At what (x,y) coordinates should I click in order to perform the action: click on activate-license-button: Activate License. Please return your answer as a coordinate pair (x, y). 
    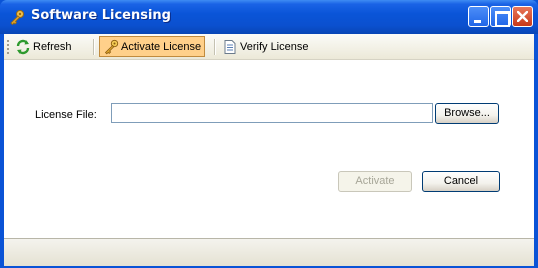
    Looking at the image, I should click on (152, 46).